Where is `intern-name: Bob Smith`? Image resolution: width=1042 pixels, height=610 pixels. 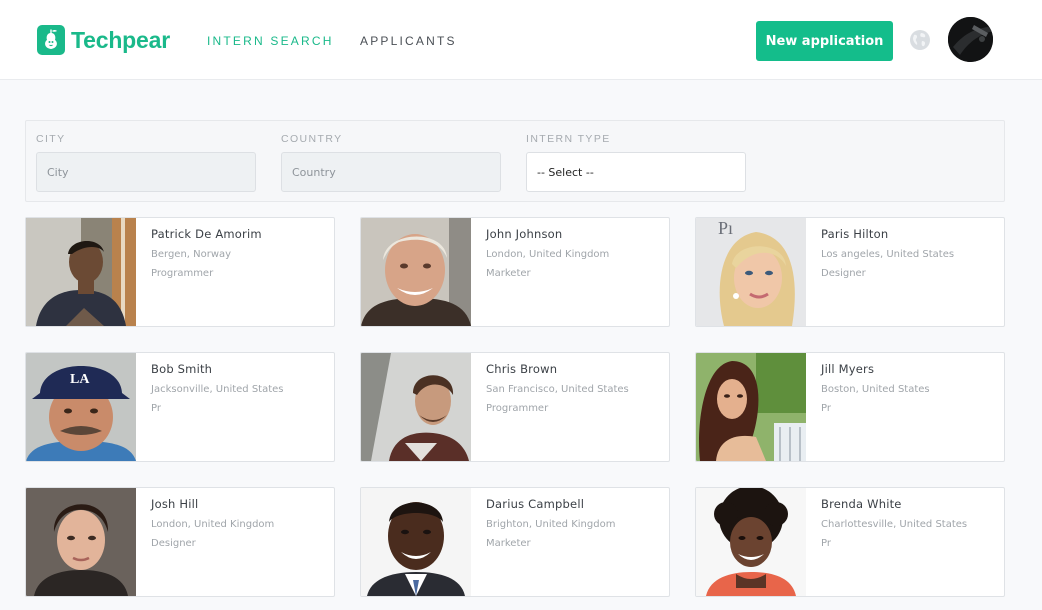 intern-name: Bob Smith is located at coordinates (182, 369).